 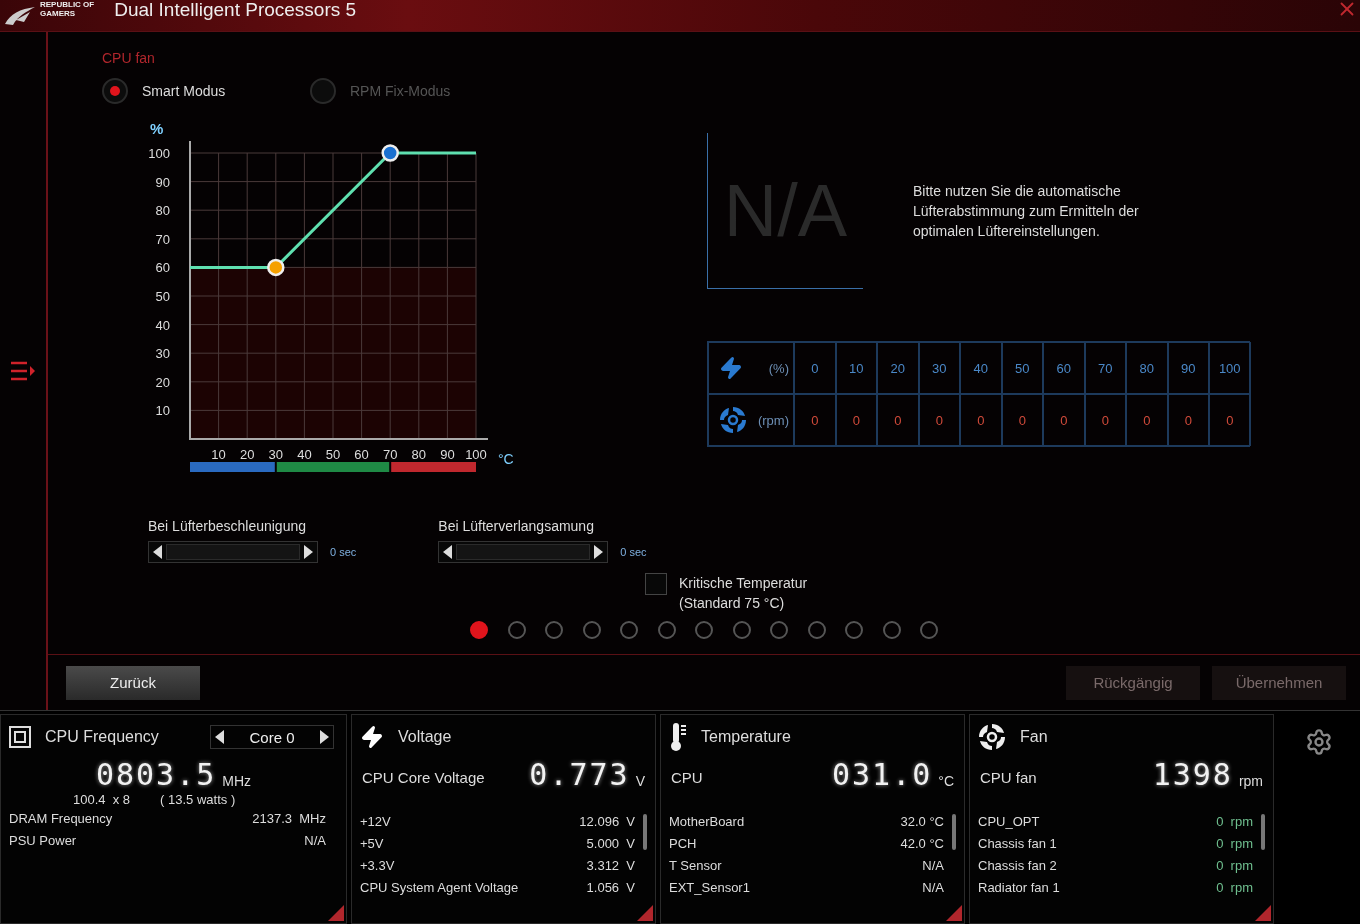 I want to click on brand-text: REPUBLIC OF, so click(x=67, y=4).